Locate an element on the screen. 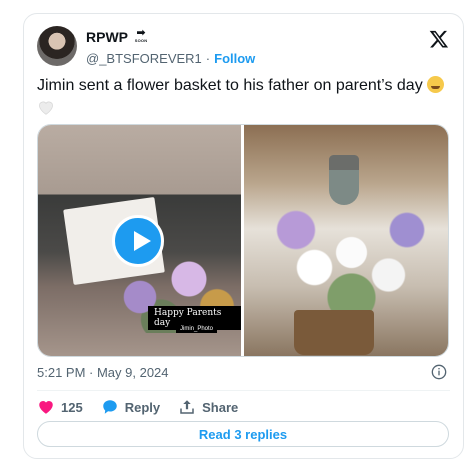 Image resolution: width=475 pixels, height=471 pixels. play-button-icon is located at coordinates (138, 241).